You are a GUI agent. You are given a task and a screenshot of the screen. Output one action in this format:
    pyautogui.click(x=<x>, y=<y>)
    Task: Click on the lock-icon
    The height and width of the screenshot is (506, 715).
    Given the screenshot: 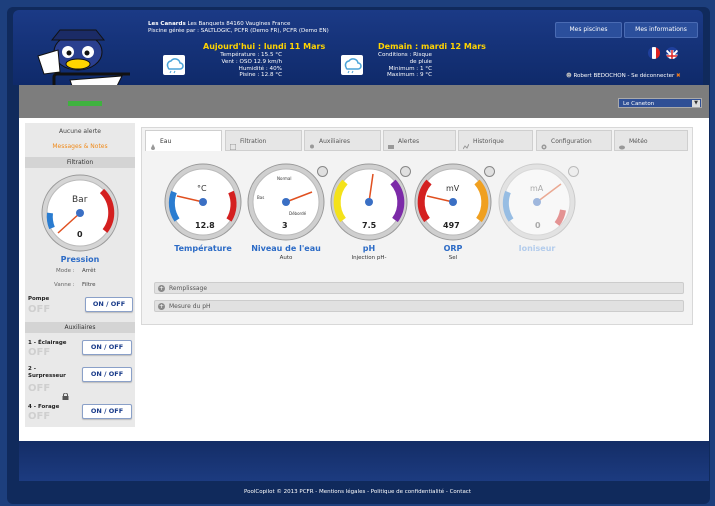 What is the action you would take?
    pyautogui.click(x=65, y=392)
    